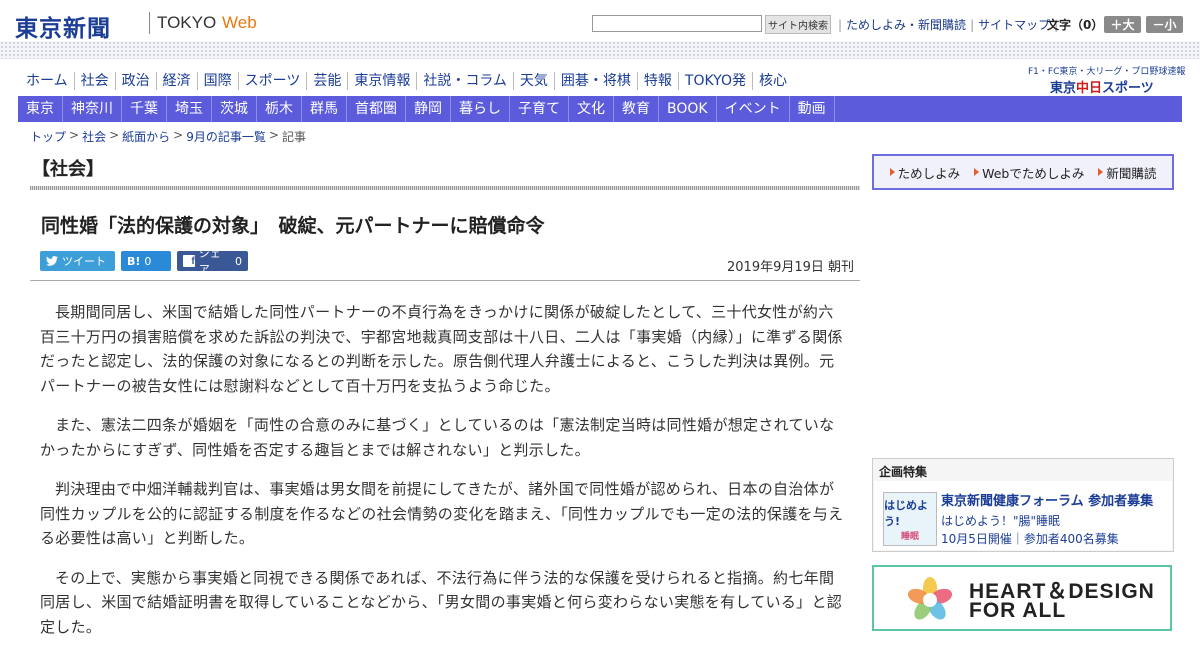  I want to click on banner-line2: FOR ALL, so click(1018, 610).